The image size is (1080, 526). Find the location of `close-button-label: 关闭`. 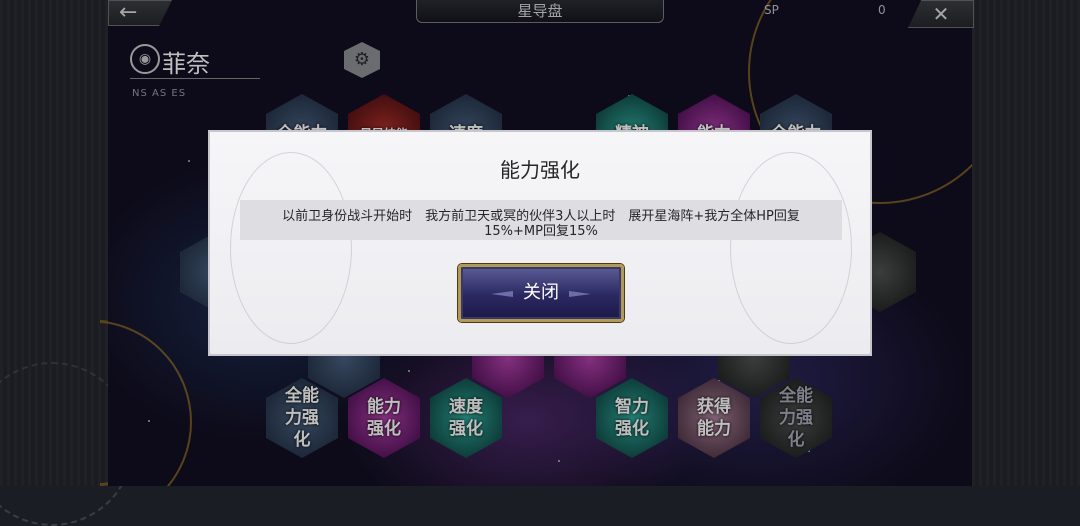

close-button-label: 关闭 is located at coordinates (541, 292).